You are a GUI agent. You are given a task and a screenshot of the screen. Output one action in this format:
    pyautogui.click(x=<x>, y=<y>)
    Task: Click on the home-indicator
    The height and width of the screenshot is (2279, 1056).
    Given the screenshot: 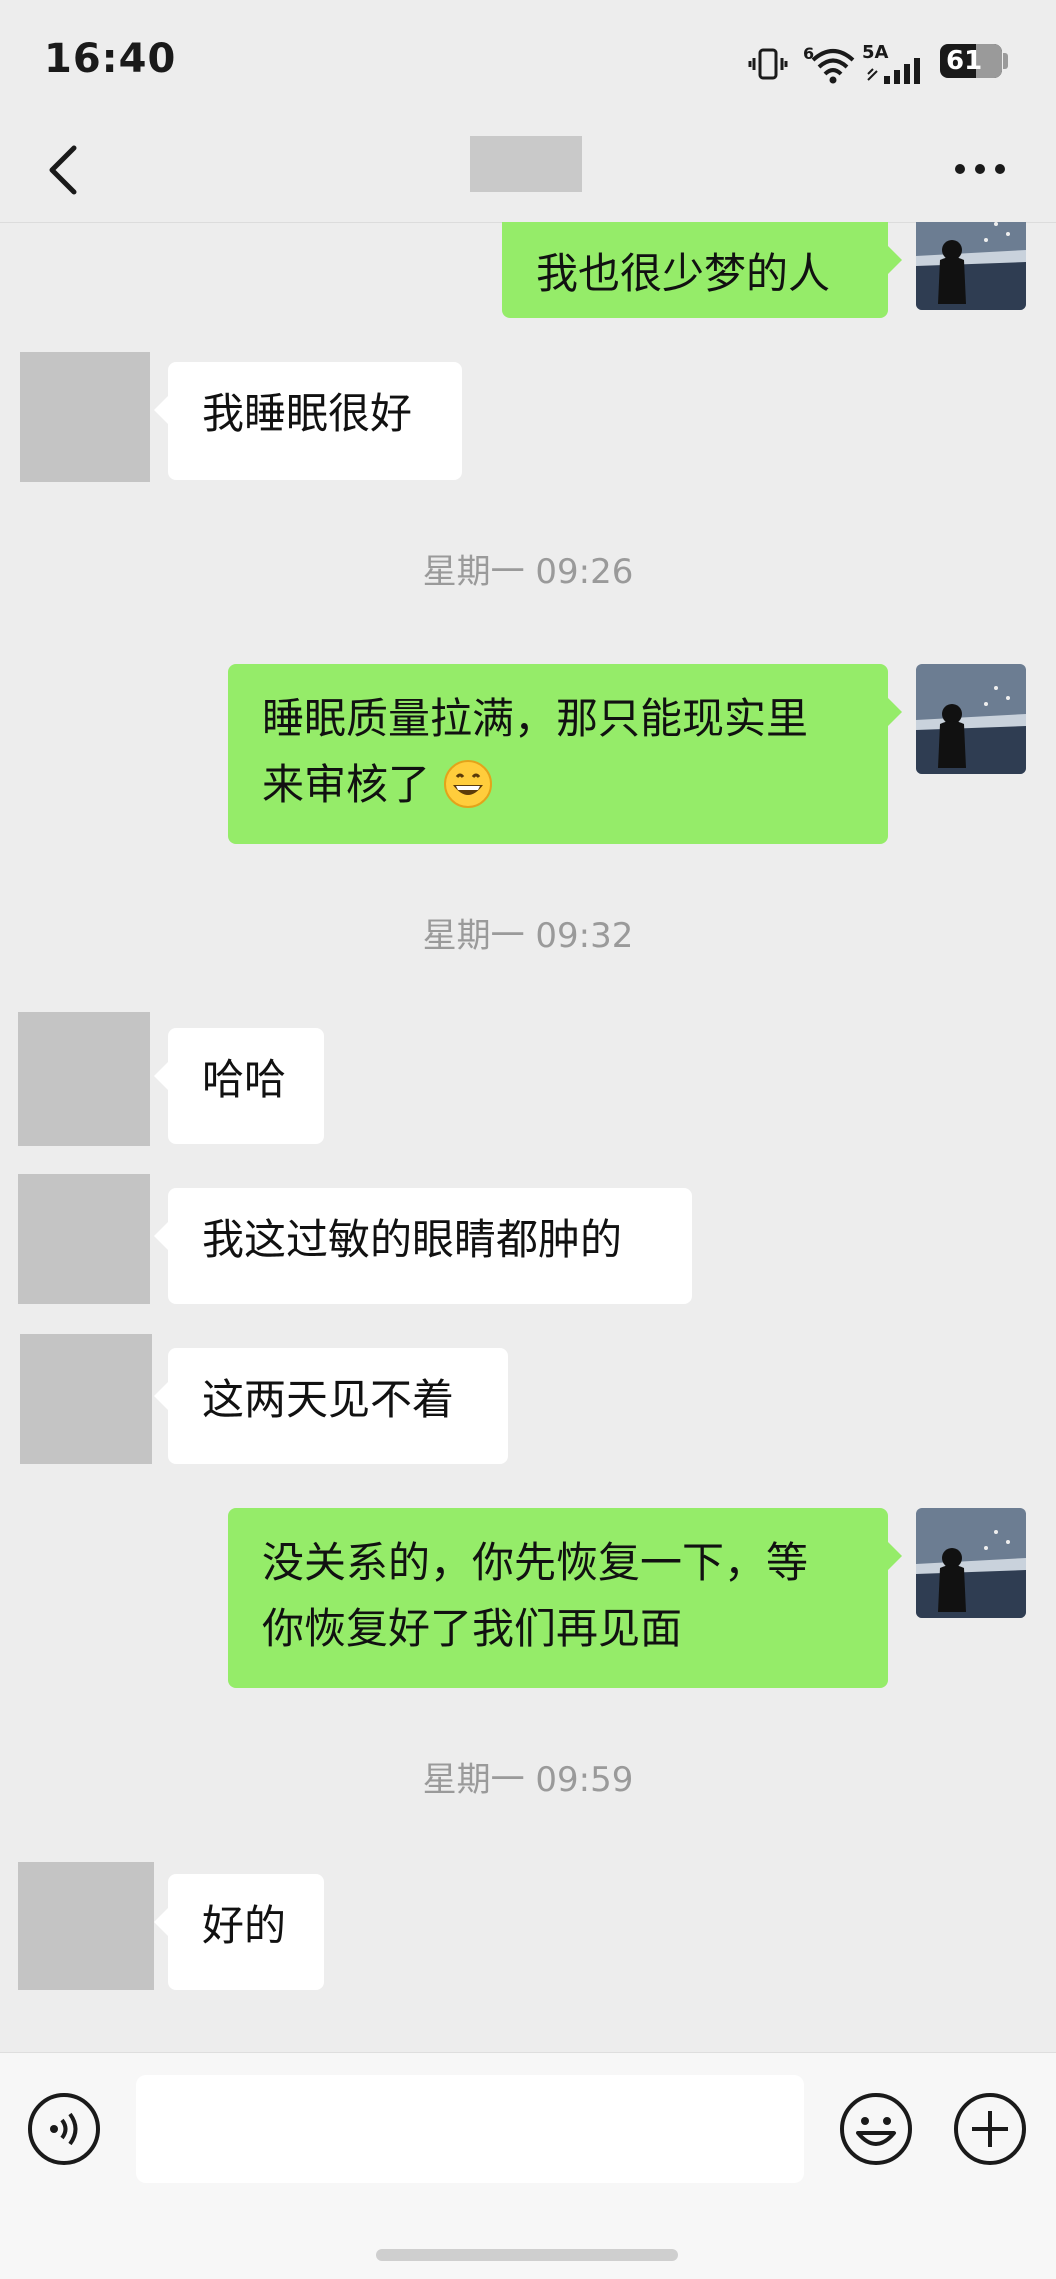 What is the action you would take?
    pyautogui.click(x=527, y=2255)
    